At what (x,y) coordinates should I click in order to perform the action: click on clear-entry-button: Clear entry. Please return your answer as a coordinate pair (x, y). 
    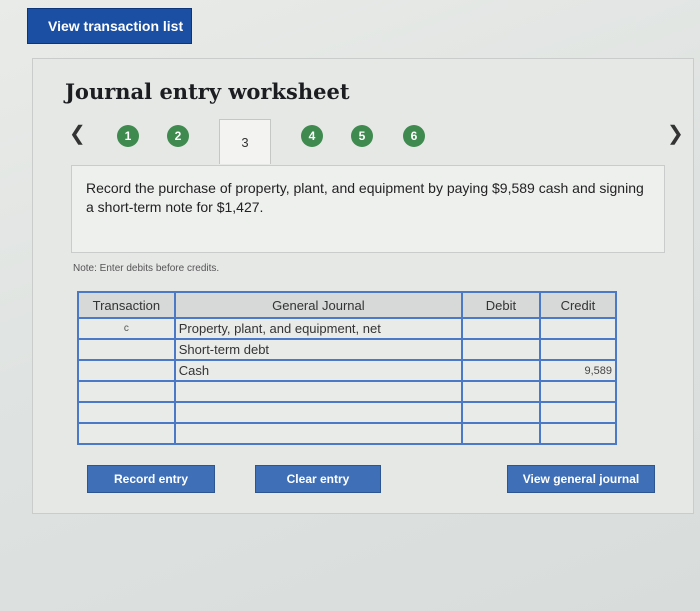
    Looking at the image, I should click on (318, 479).